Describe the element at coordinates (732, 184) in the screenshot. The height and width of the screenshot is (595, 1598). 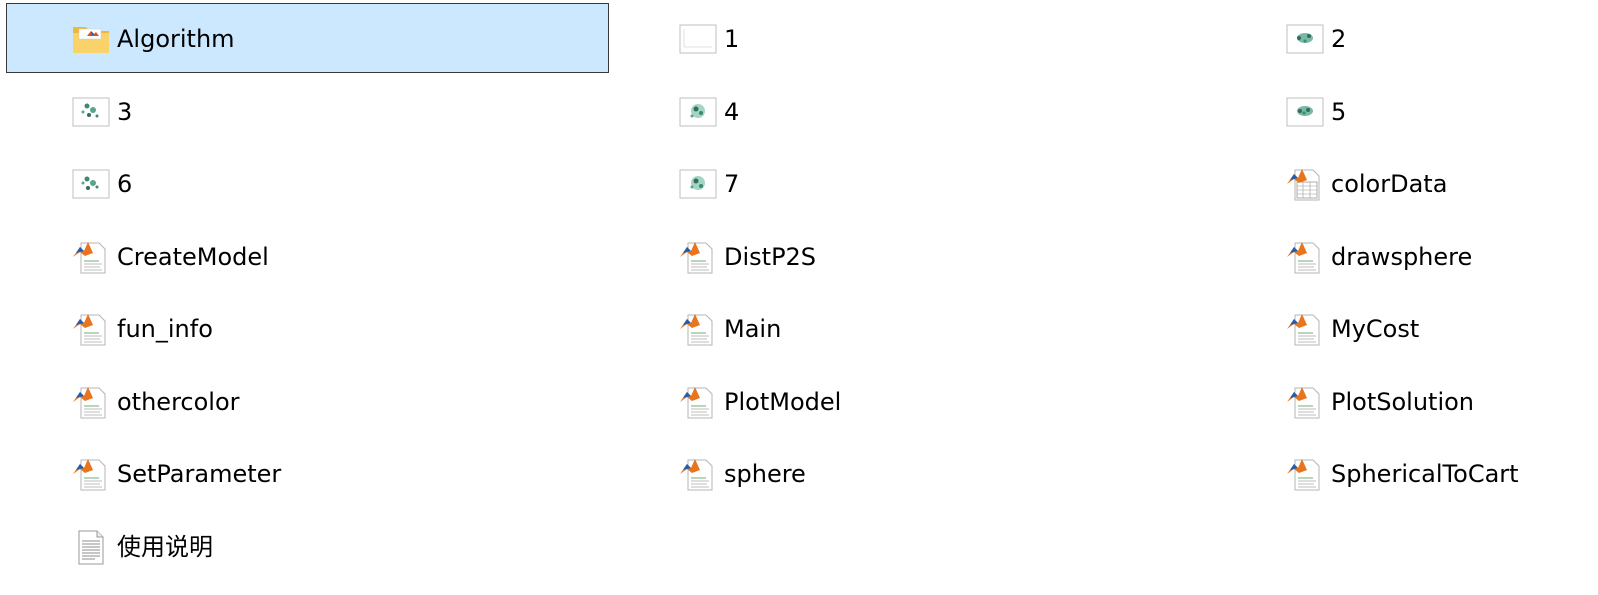
I see `item-label: 7` at that location.